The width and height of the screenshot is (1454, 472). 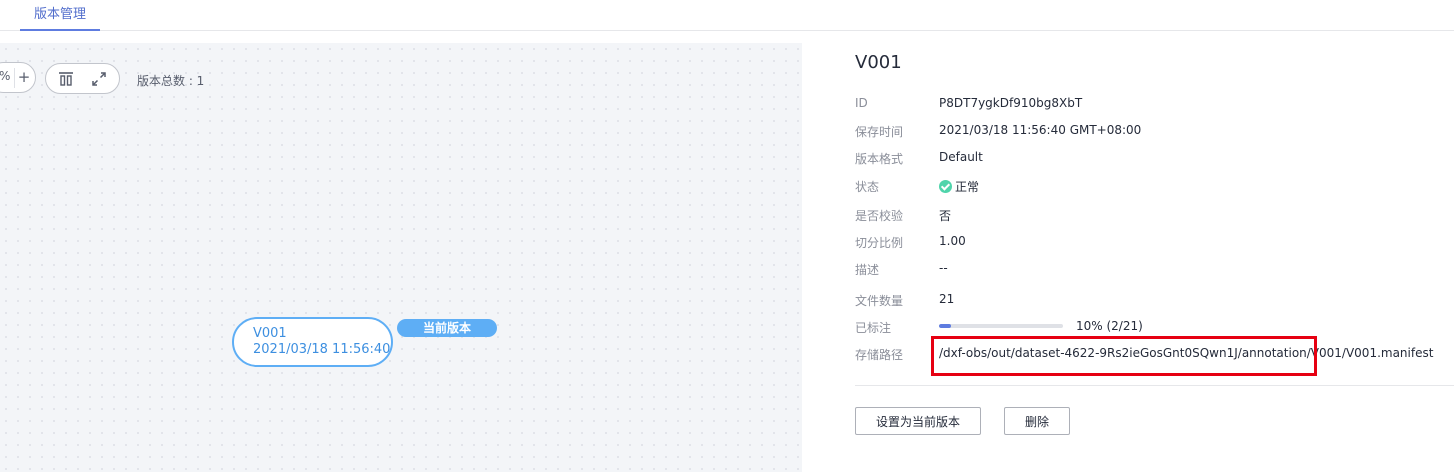 What do you see at coordinates (24, 77) in the screenshot?
I see `zoom-in-button: +` at bounding box center [24, 77].